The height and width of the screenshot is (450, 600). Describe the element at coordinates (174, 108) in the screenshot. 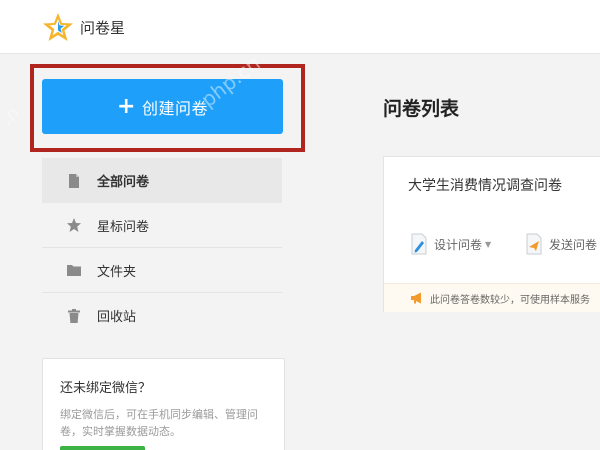

I see `create-survey-label: 创建问卷` at that location.